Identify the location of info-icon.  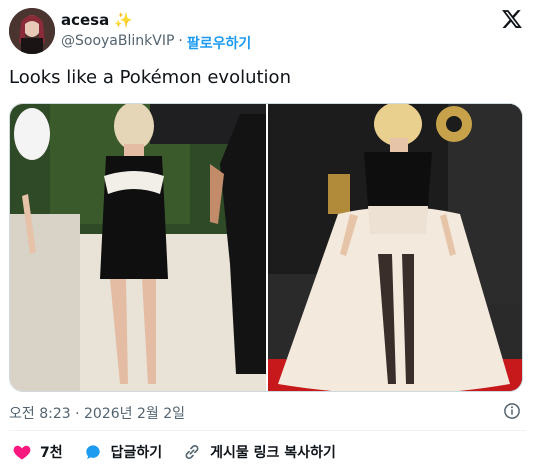
(512, 411).